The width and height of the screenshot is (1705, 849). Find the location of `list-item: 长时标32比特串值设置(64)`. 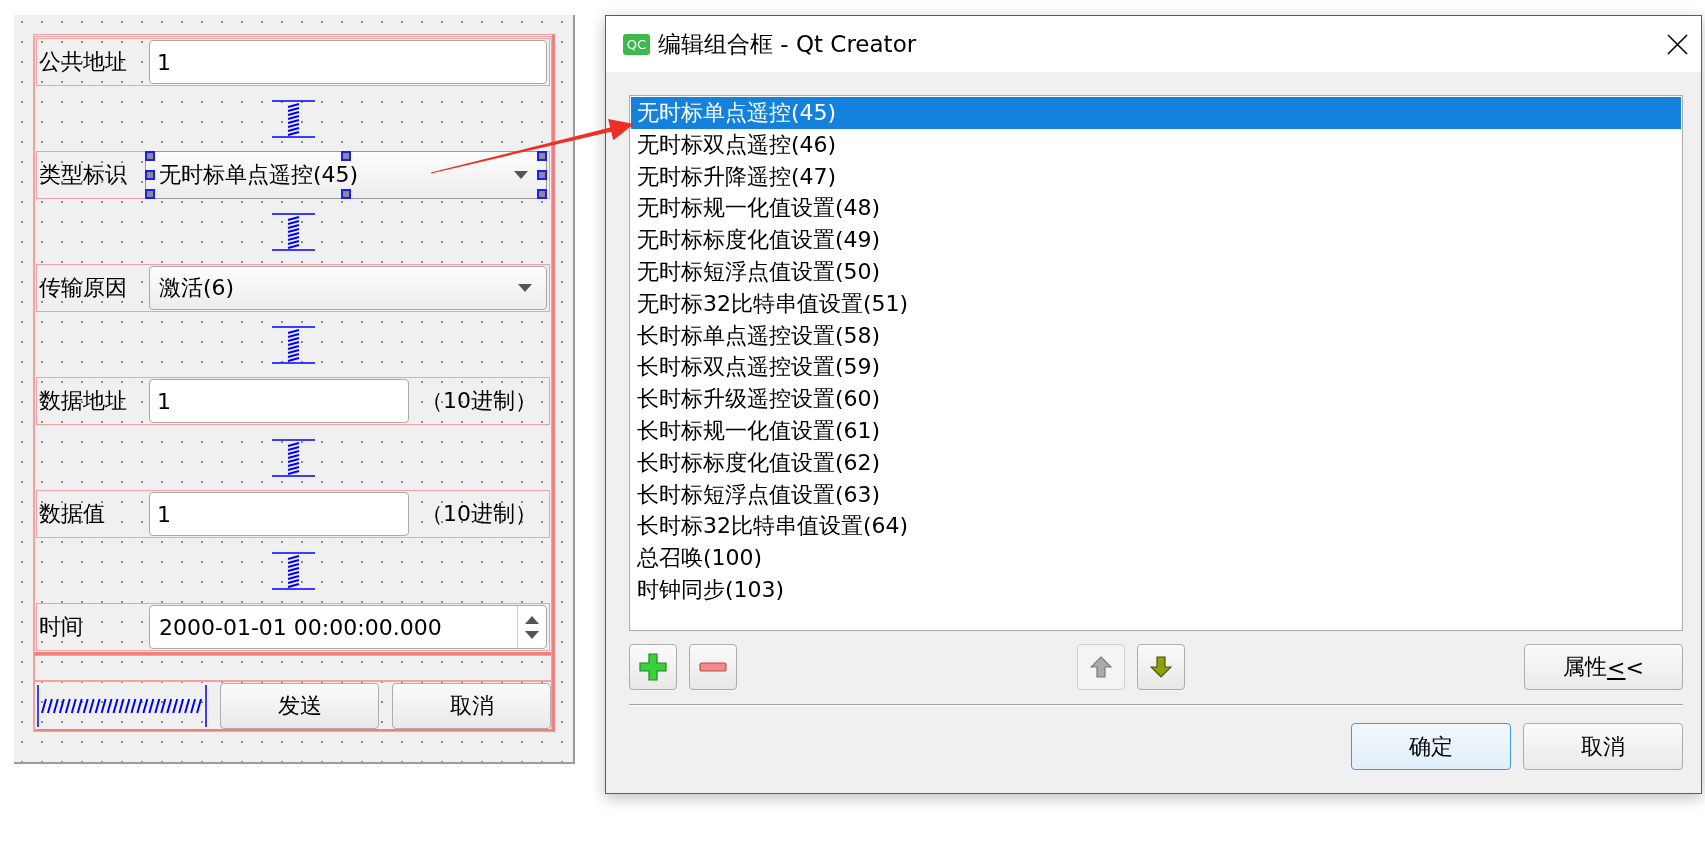

list-item: 长时标32比特串值设置(64) is located at coordinates (1156, 526).